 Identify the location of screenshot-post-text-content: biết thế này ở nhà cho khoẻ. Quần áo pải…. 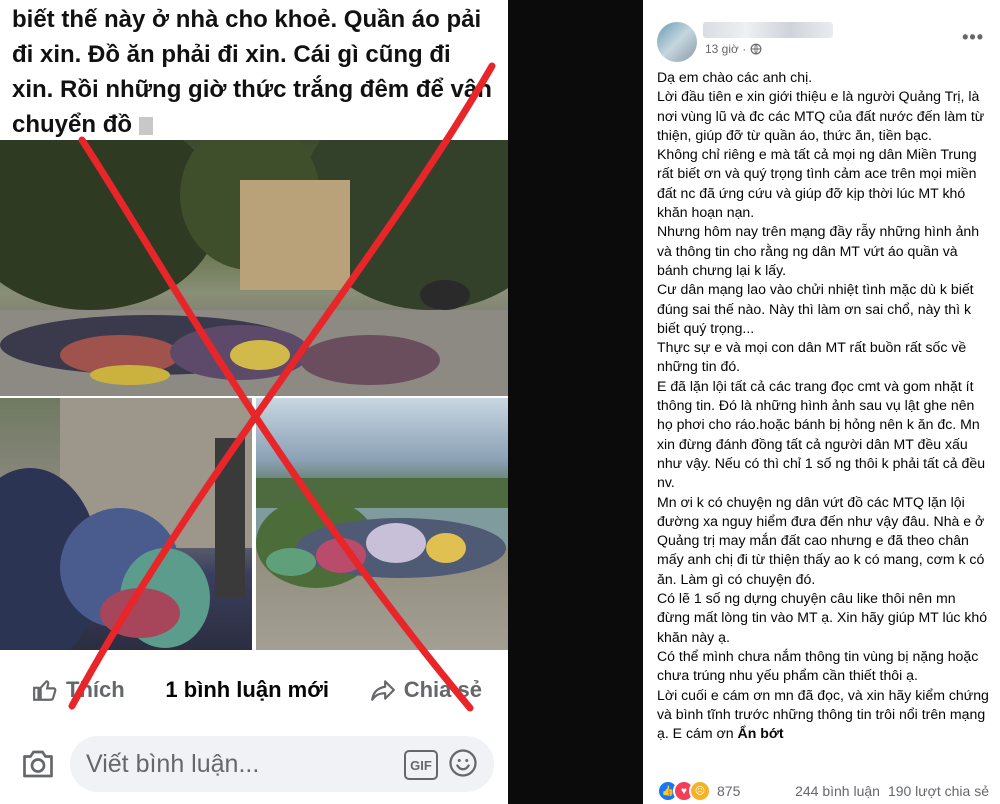
(252, 72).